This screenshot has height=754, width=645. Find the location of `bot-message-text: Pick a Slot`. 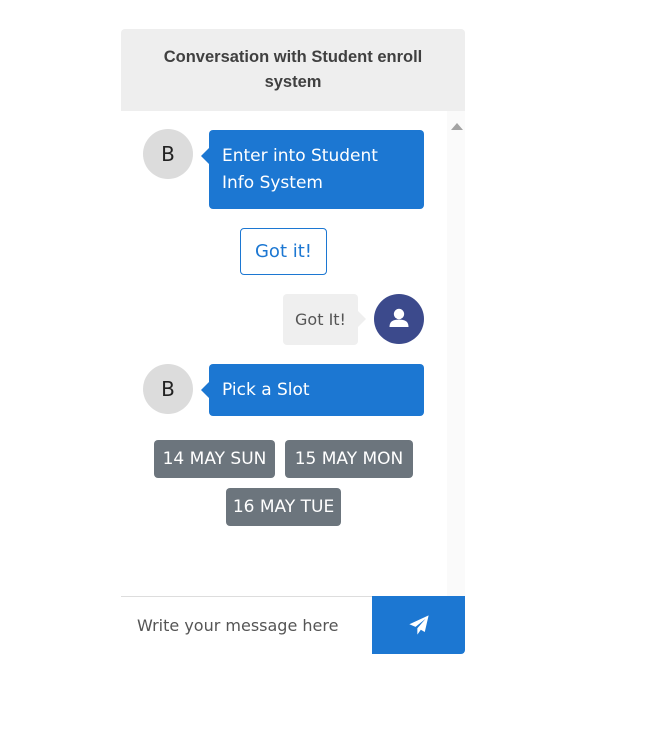

bot-message-text: Pick a Slot is located at coordinates (266, 390).